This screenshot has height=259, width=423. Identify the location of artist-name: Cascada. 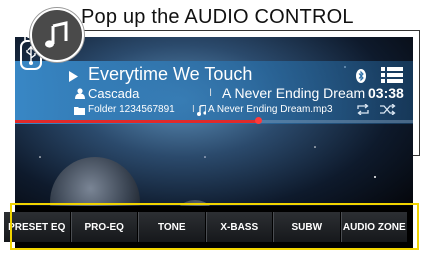
(114, 93).